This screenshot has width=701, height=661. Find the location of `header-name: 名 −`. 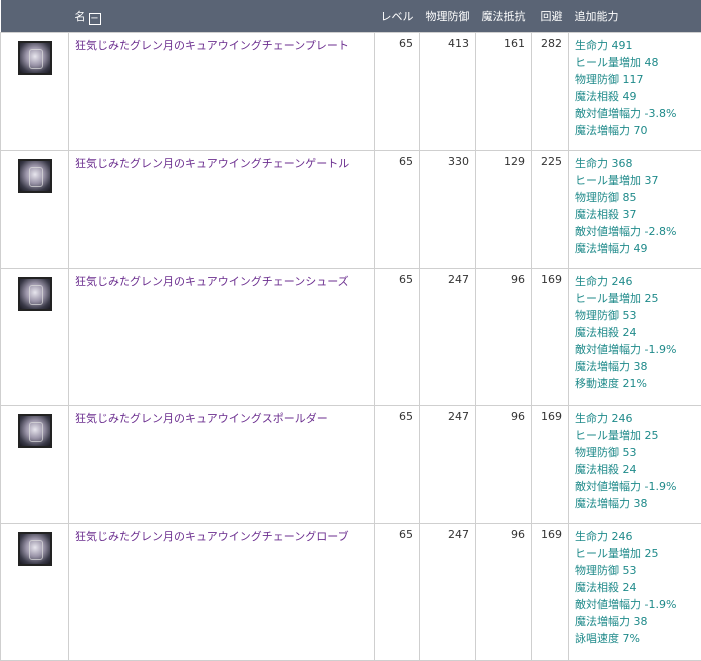

header-name: 名 − is located at coordinates (221, 16).